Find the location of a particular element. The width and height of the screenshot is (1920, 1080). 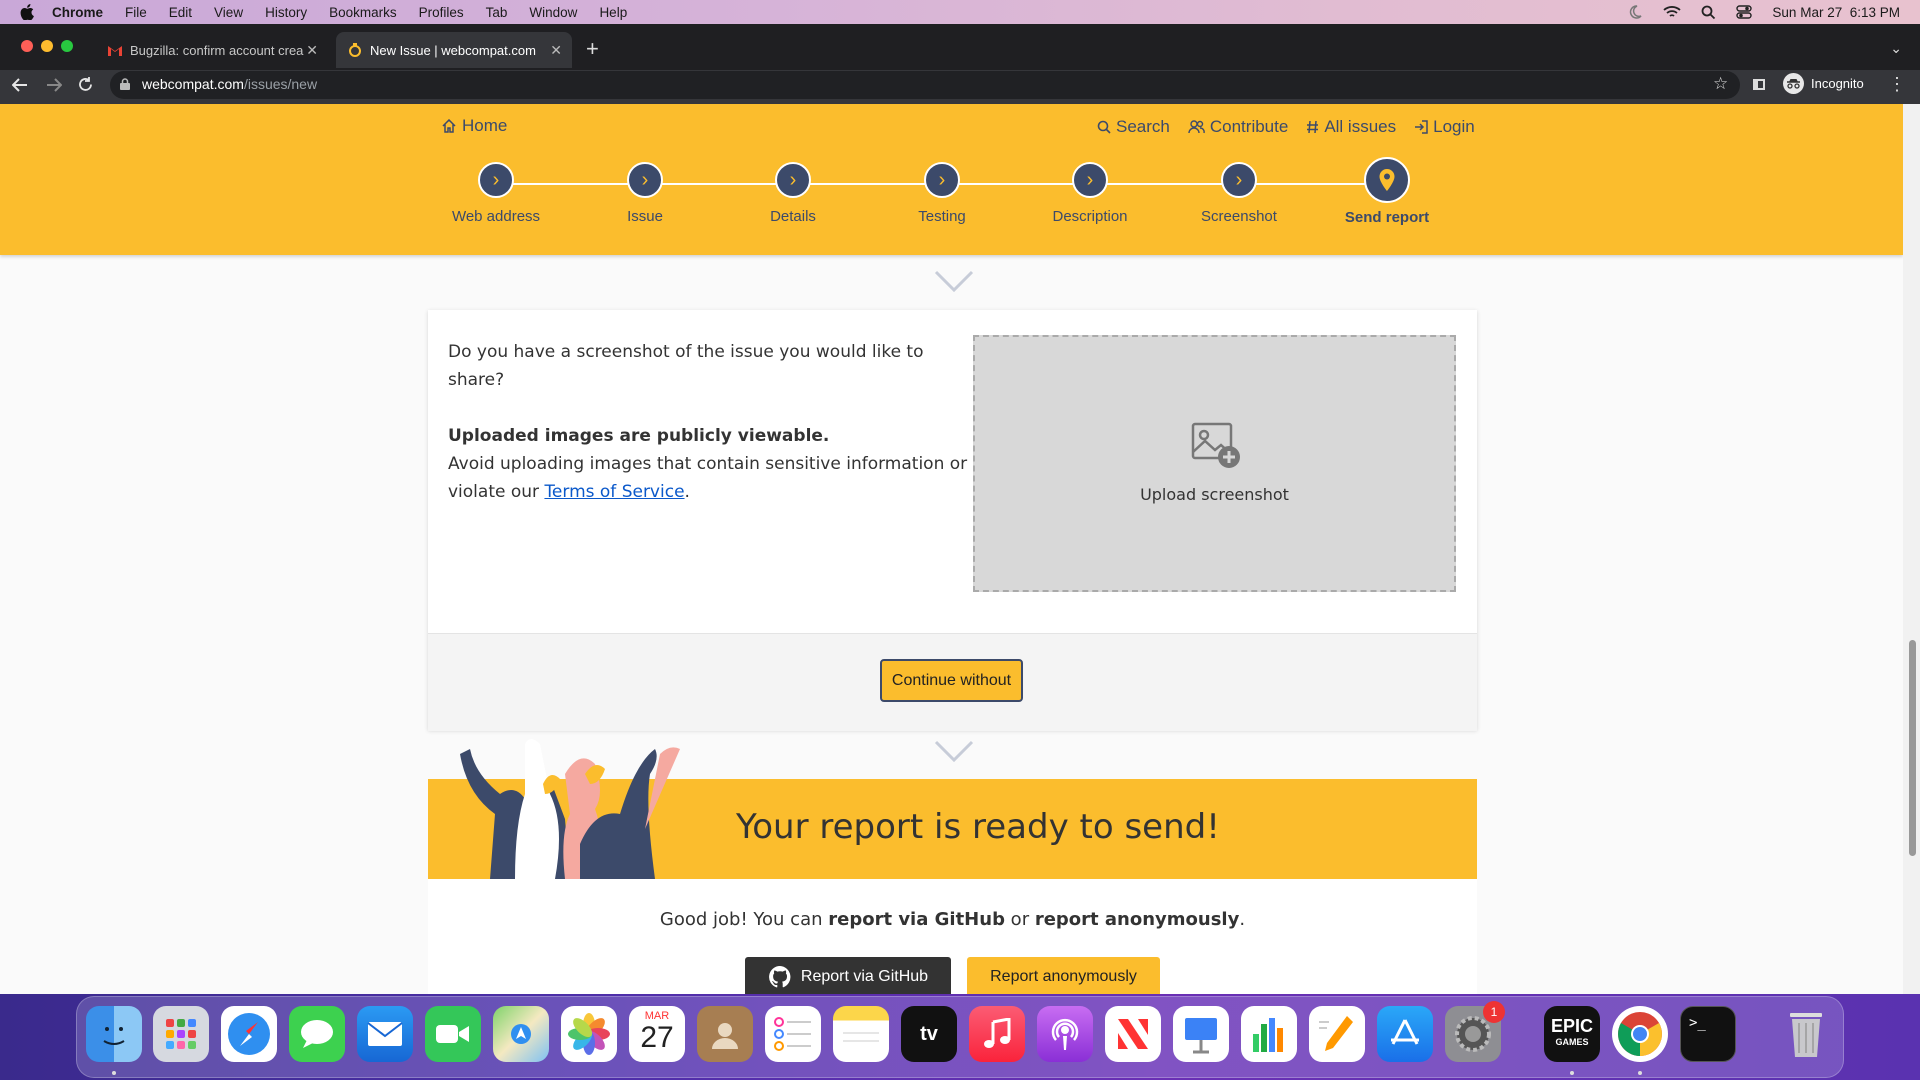

terminal-icon: >_ is located at coordinates (1708, 1034).